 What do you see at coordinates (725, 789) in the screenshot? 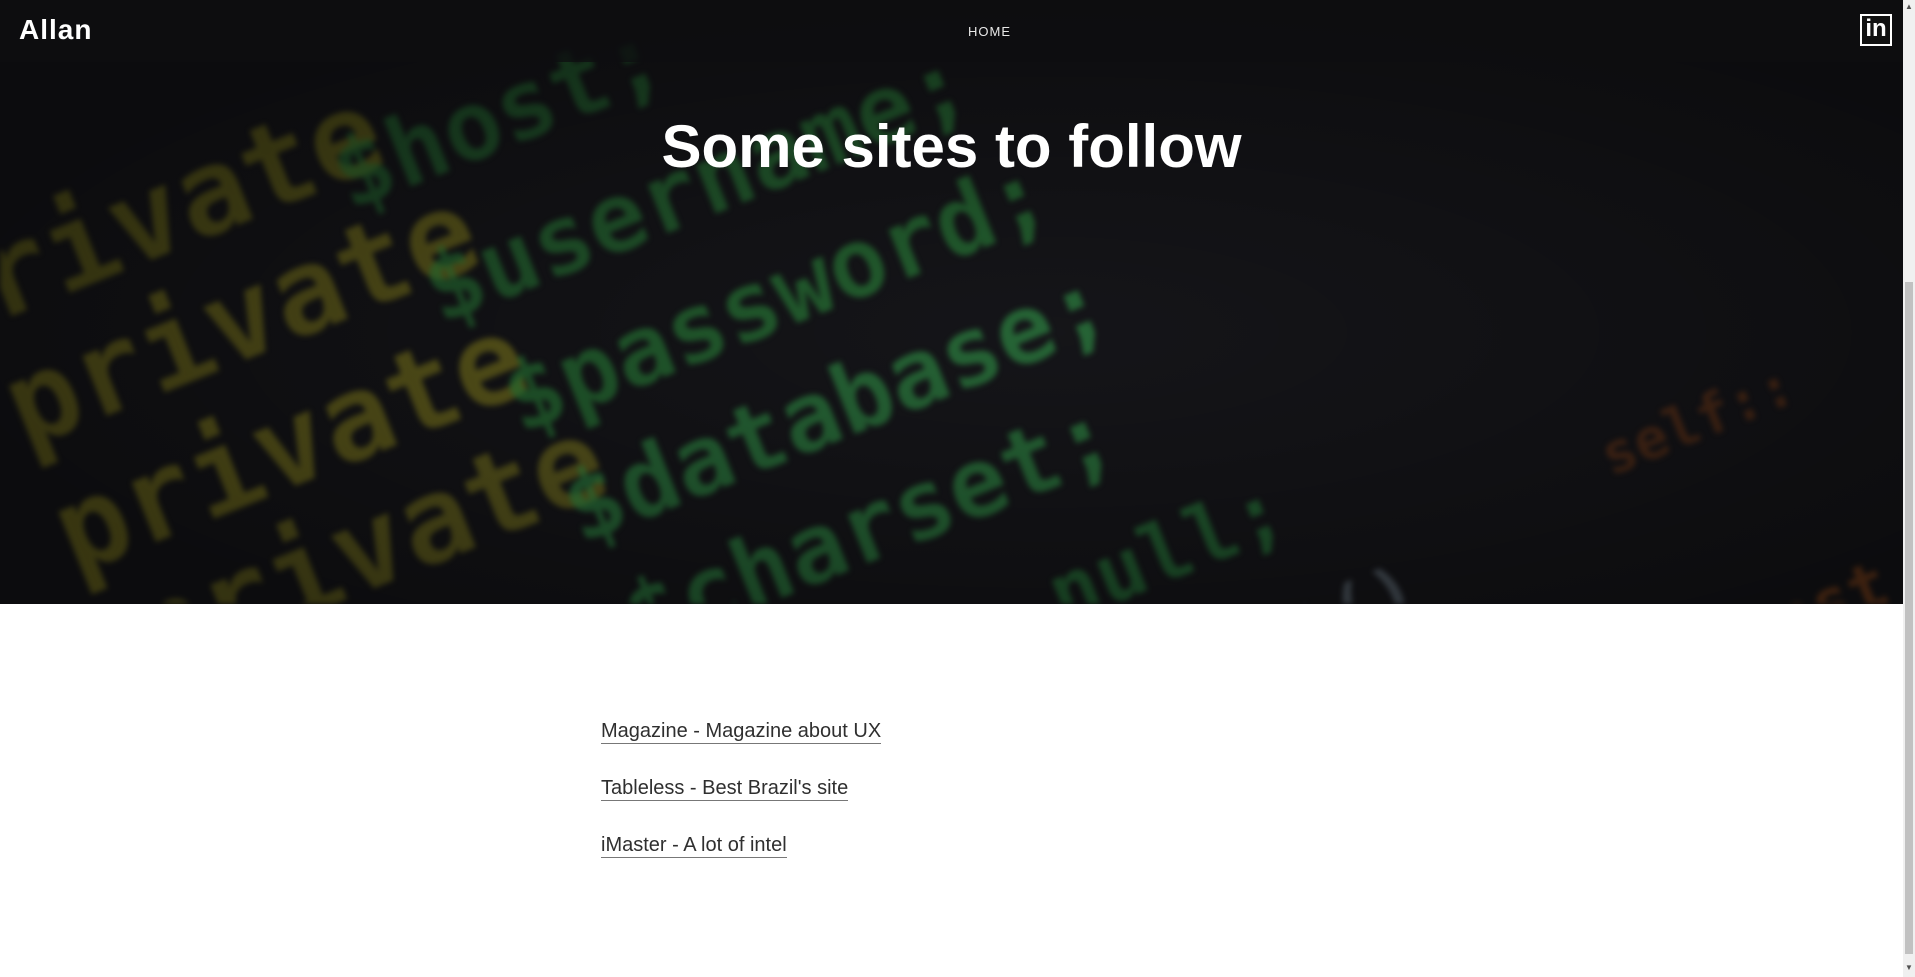
I see `site-link-tableless: Tableless - Best Brazil's site` at bounding box center [725, 789].